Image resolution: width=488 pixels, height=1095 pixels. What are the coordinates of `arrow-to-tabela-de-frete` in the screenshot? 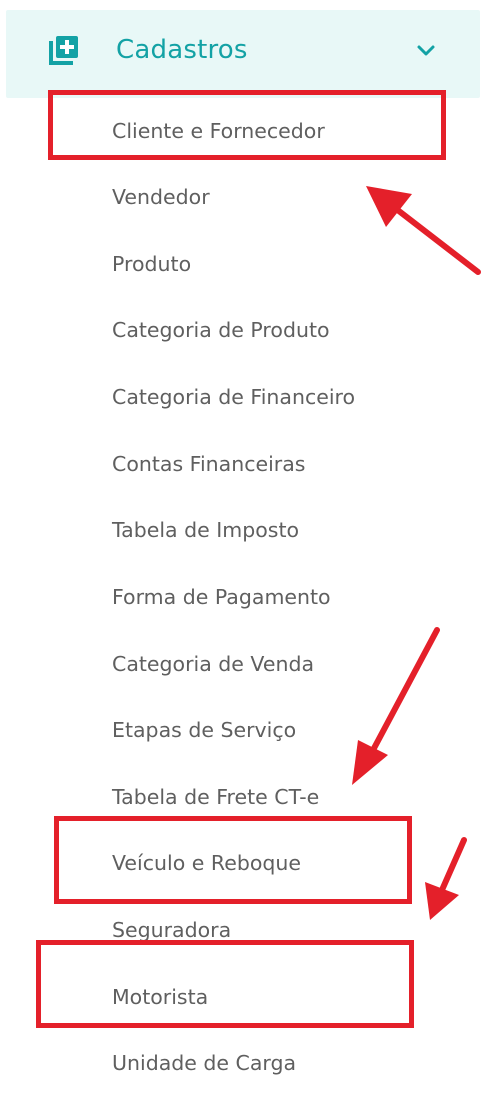 It's located at (396, 706).